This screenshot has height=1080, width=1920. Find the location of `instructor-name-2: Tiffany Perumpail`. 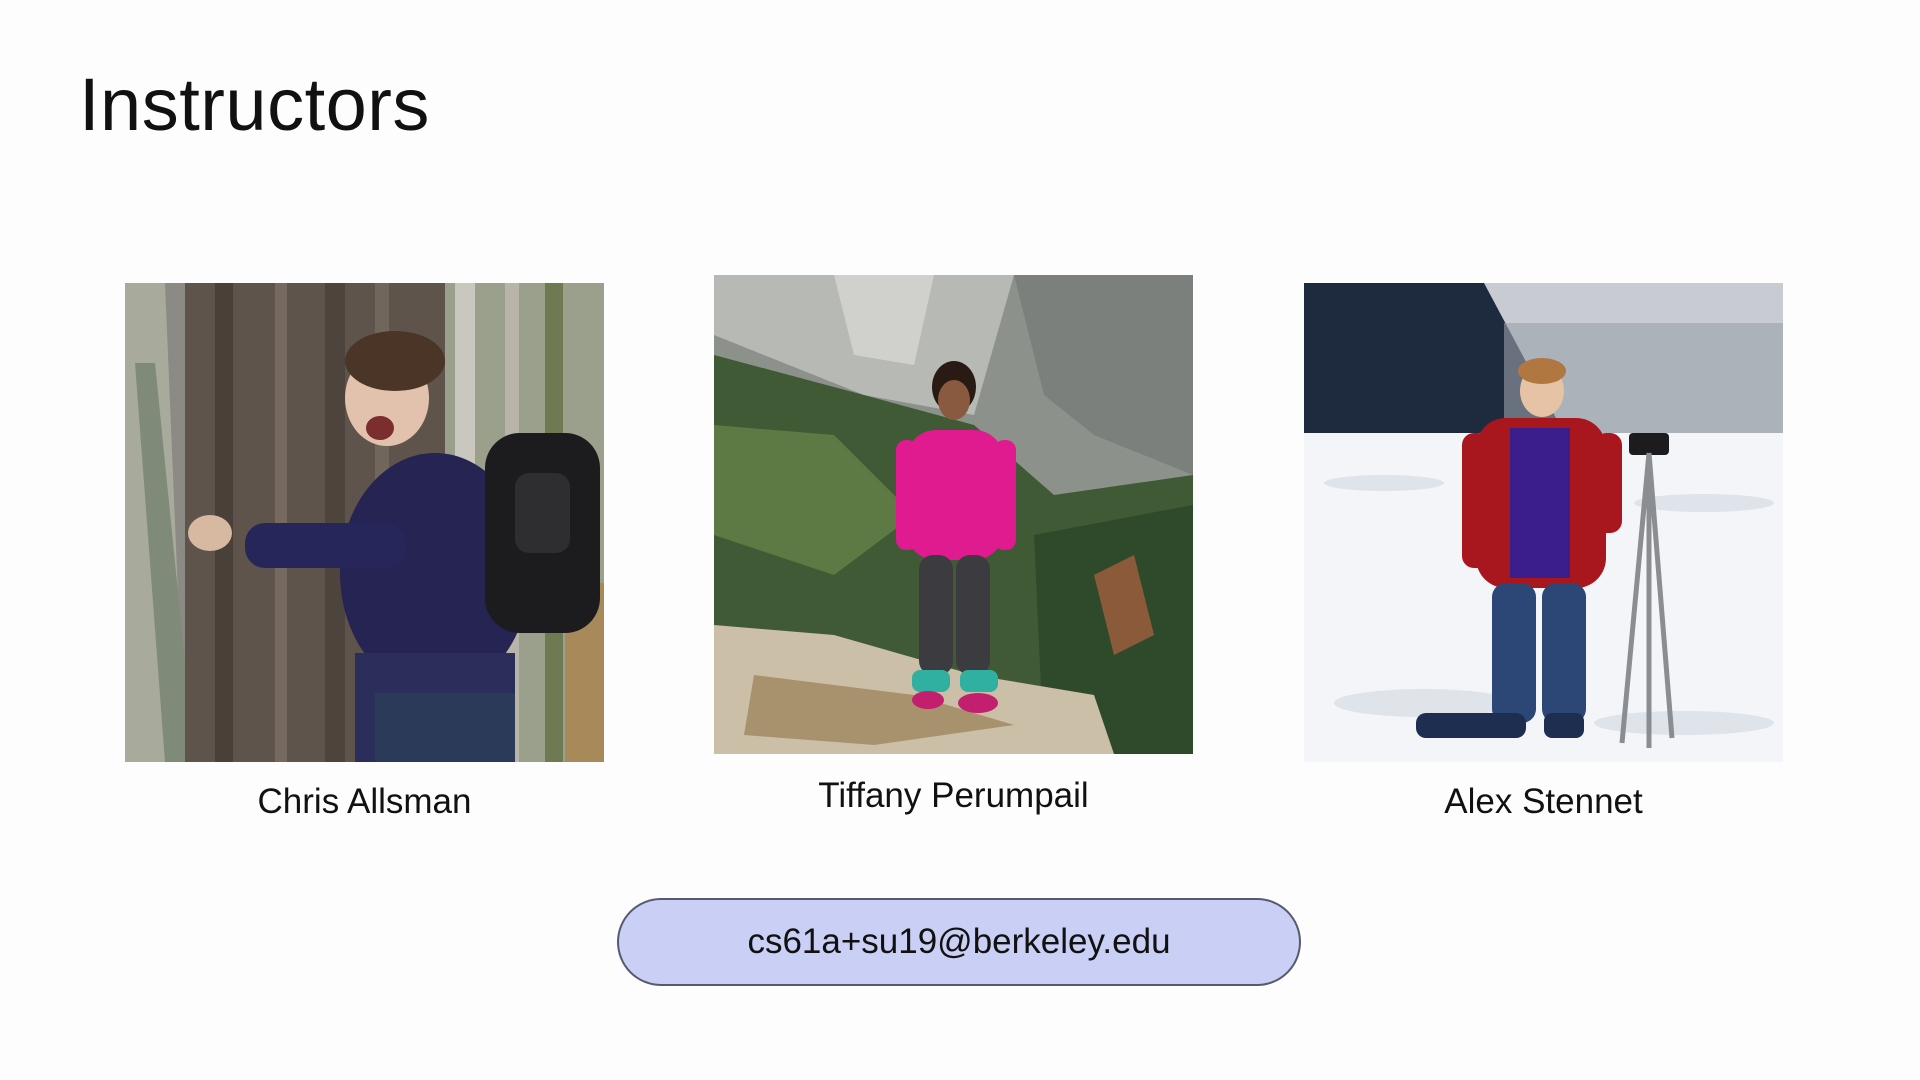

instructor-name-2: Tiffany Perumpail is located at coordinates (953, 795).